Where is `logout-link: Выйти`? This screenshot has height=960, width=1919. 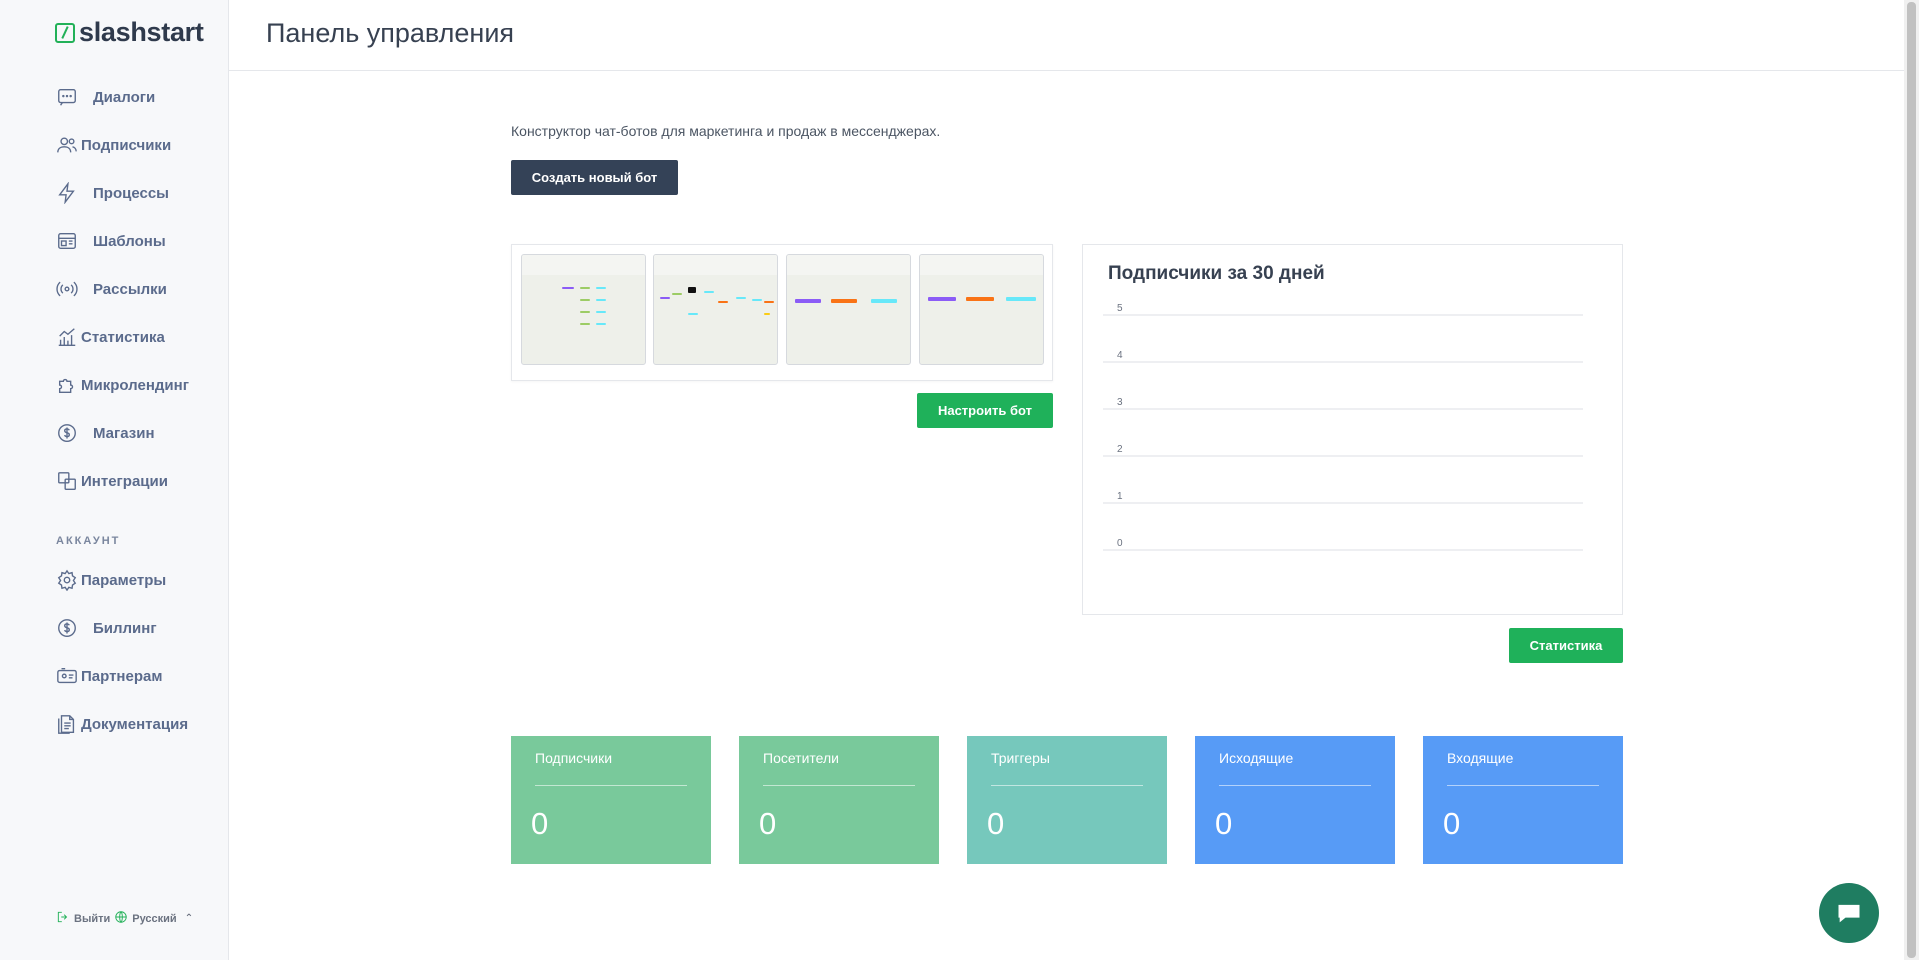 logout-link: Выйти is located at coordinates (92, 919).